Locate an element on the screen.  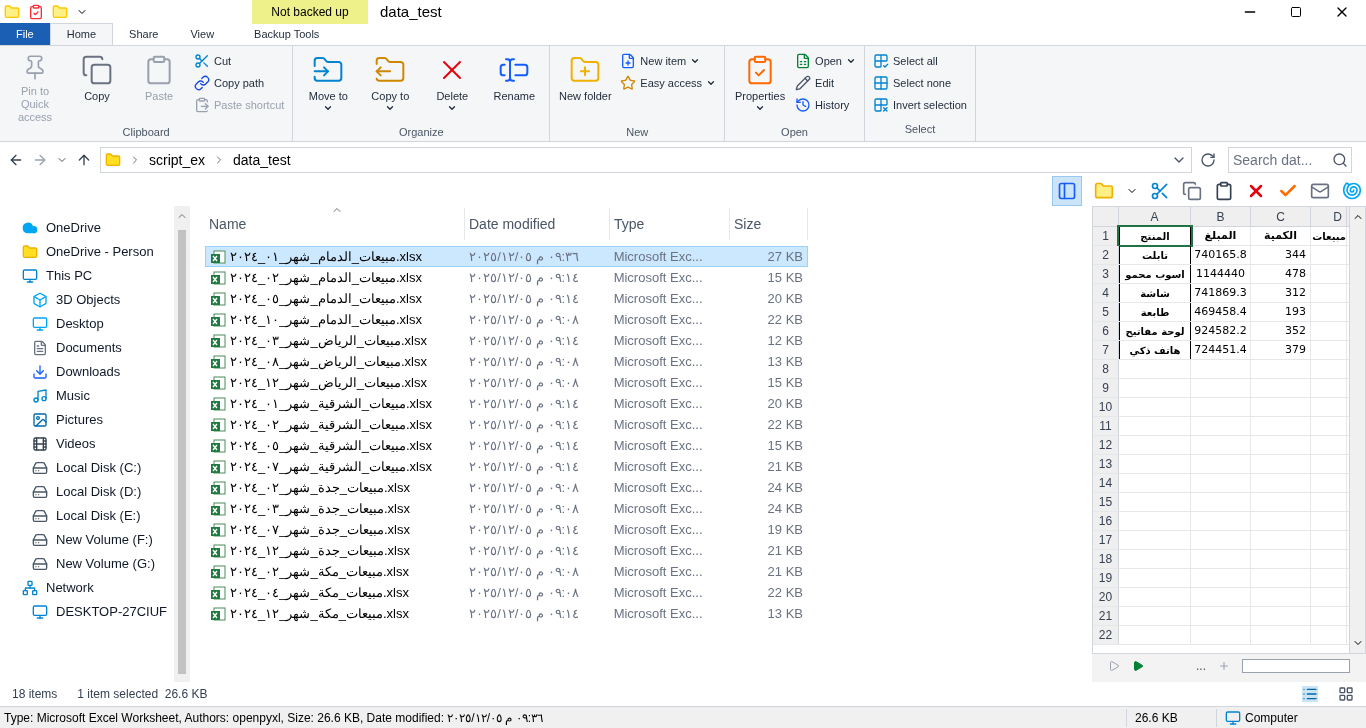
ribbon-button: Rename is located at coordinates (514, 87).